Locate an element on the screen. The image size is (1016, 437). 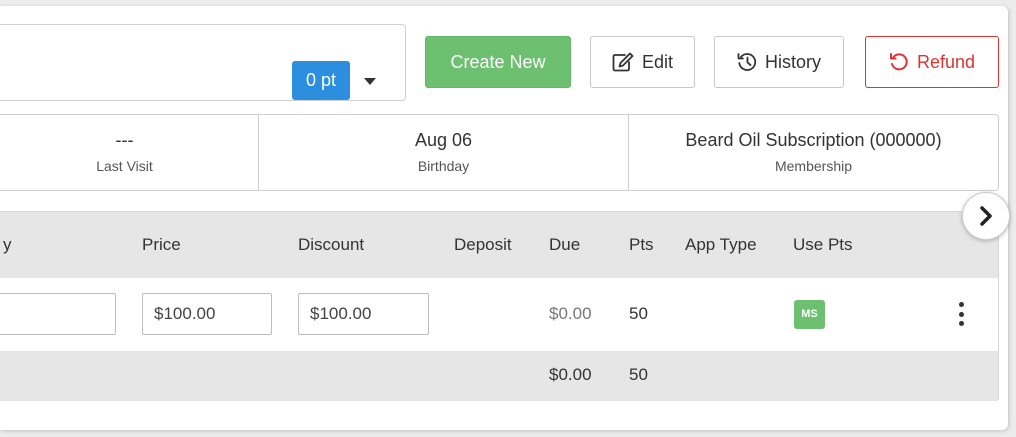
column-header-price: Price is located at coordinates (161, 244).